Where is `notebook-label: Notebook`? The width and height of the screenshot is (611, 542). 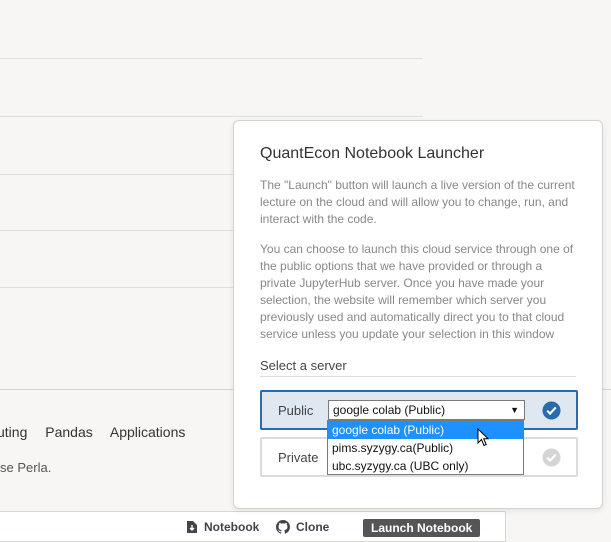
notebook-label: Notebook is located at coordinates (232, 527).